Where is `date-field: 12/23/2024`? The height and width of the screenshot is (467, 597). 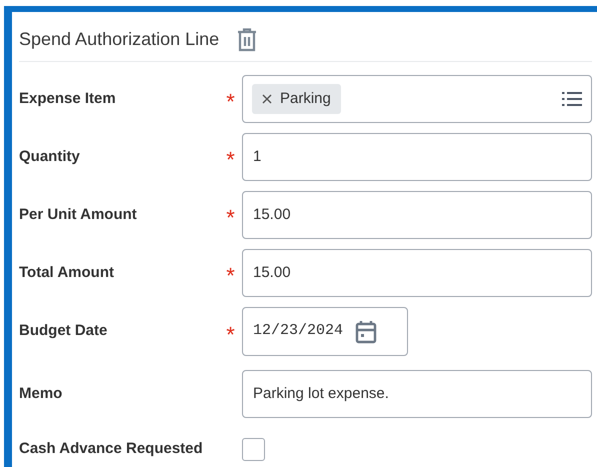 date-field: 12/23/2024 is located at coordinates (325, 331).